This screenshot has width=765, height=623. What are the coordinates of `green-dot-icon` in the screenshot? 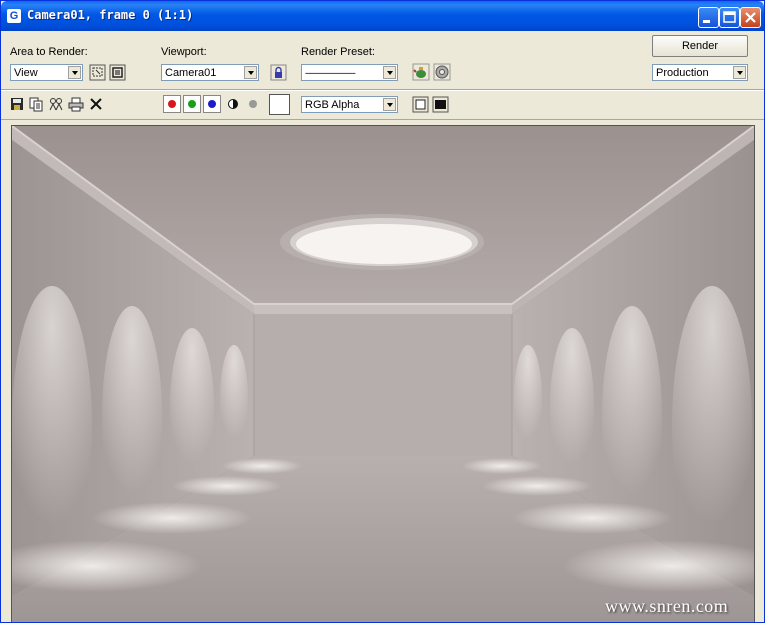 It's located at (192, 104).